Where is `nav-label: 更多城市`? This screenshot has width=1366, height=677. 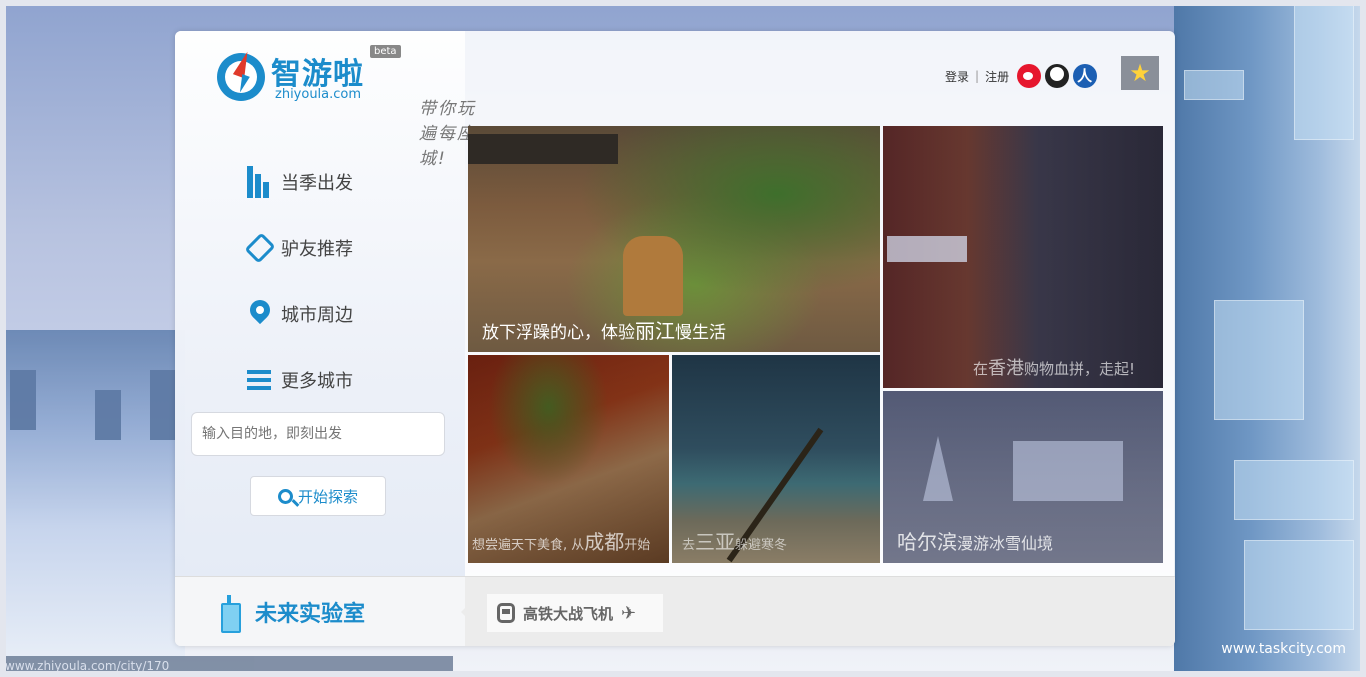
nav-label: 更多城市 is located at coordinates (317, 381).